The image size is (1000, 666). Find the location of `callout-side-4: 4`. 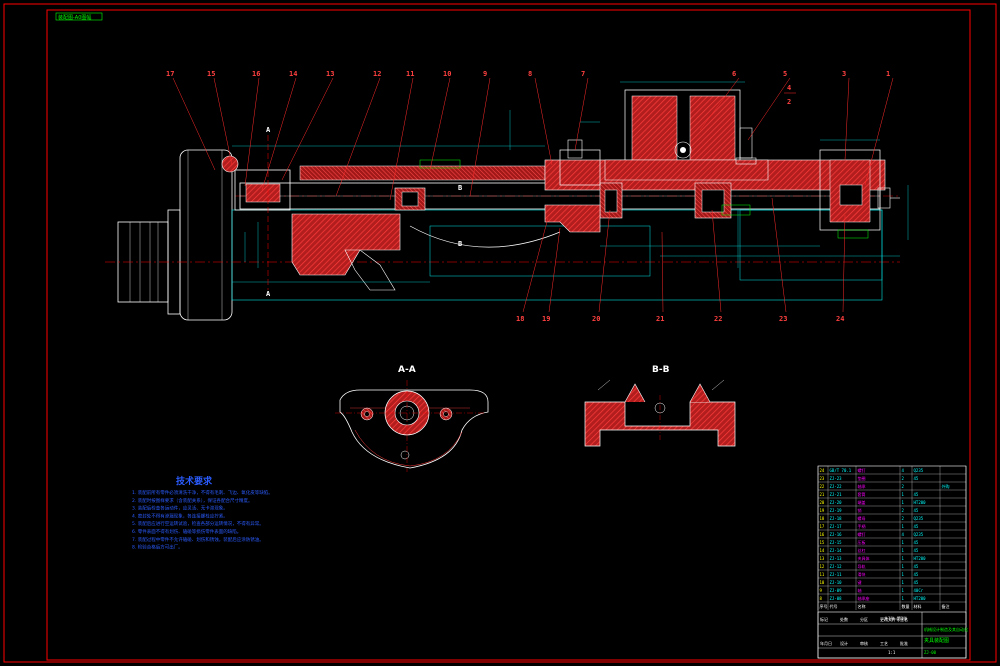

callout-side-4: 4 is located at coordinates (789, 88).